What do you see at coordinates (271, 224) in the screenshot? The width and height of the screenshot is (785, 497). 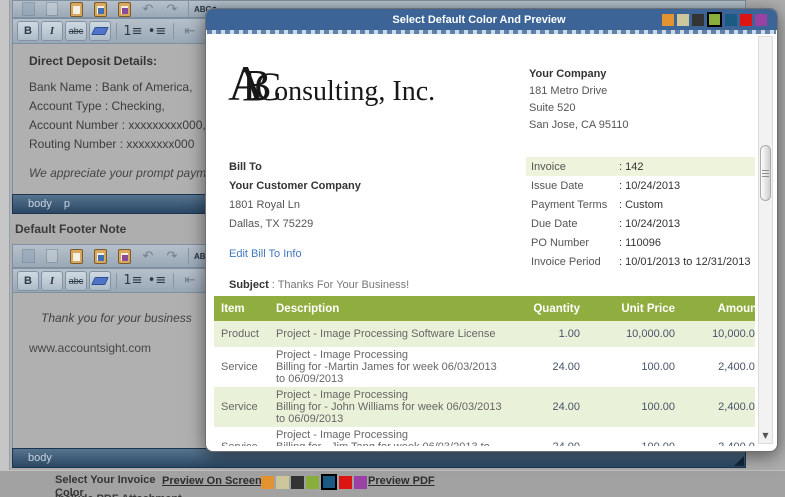 I see `bill-to-address2: Dallas, TX 75229` at bounding box center [271, 224].